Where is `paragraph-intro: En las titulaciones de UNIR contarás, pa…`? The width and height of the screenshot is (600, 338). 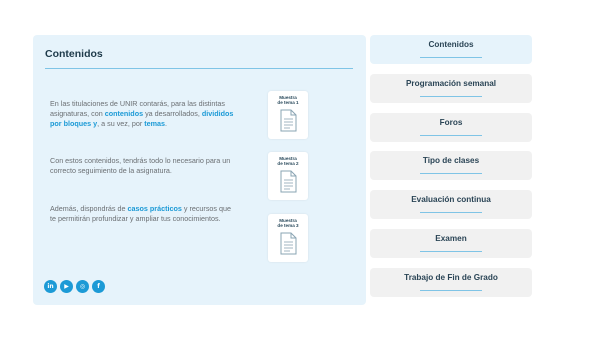
paragraph-intro: En las titulaciones de UNIR contarás, pa… is located at coordinates (142, 114).